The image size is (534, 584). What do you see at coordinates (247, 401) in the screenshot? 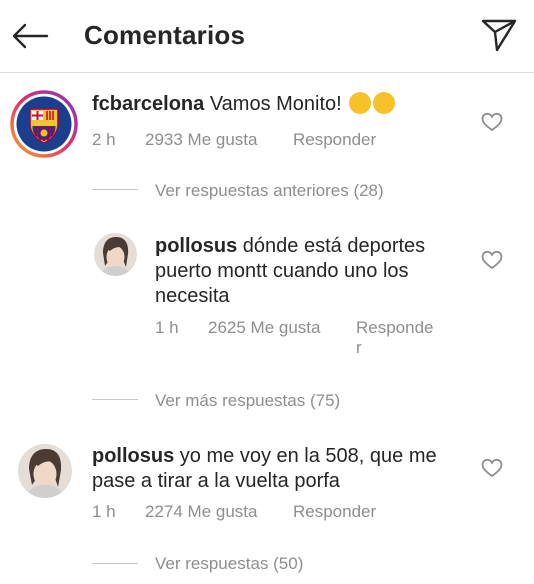
I see `view-more-replies: Ver más respuestas (75)` at bounding box center [247, 401].